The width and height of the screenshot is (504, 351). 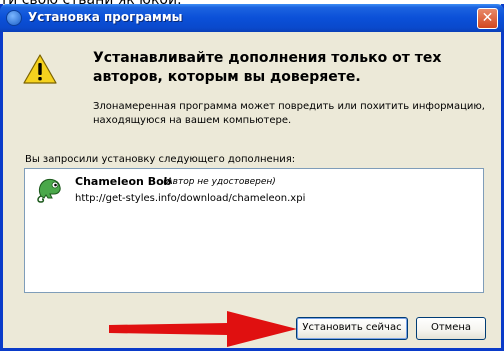 What do you see at coordinates (49, 190) in the screenshot?
I see `chameleon-icon` at bounding box center [49, 190].